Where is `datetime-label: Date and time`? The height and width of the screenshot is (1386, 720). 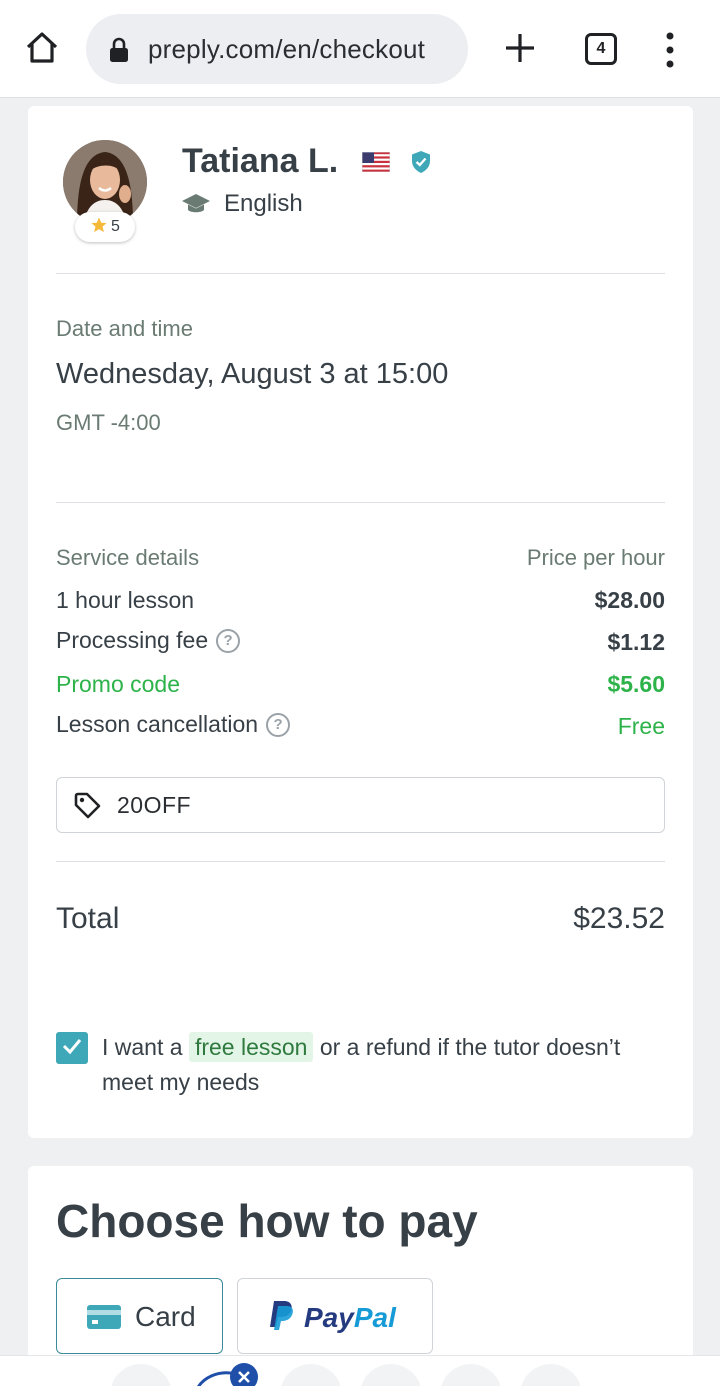
datetime-label: Date and time is located at coordinates (124, 328).